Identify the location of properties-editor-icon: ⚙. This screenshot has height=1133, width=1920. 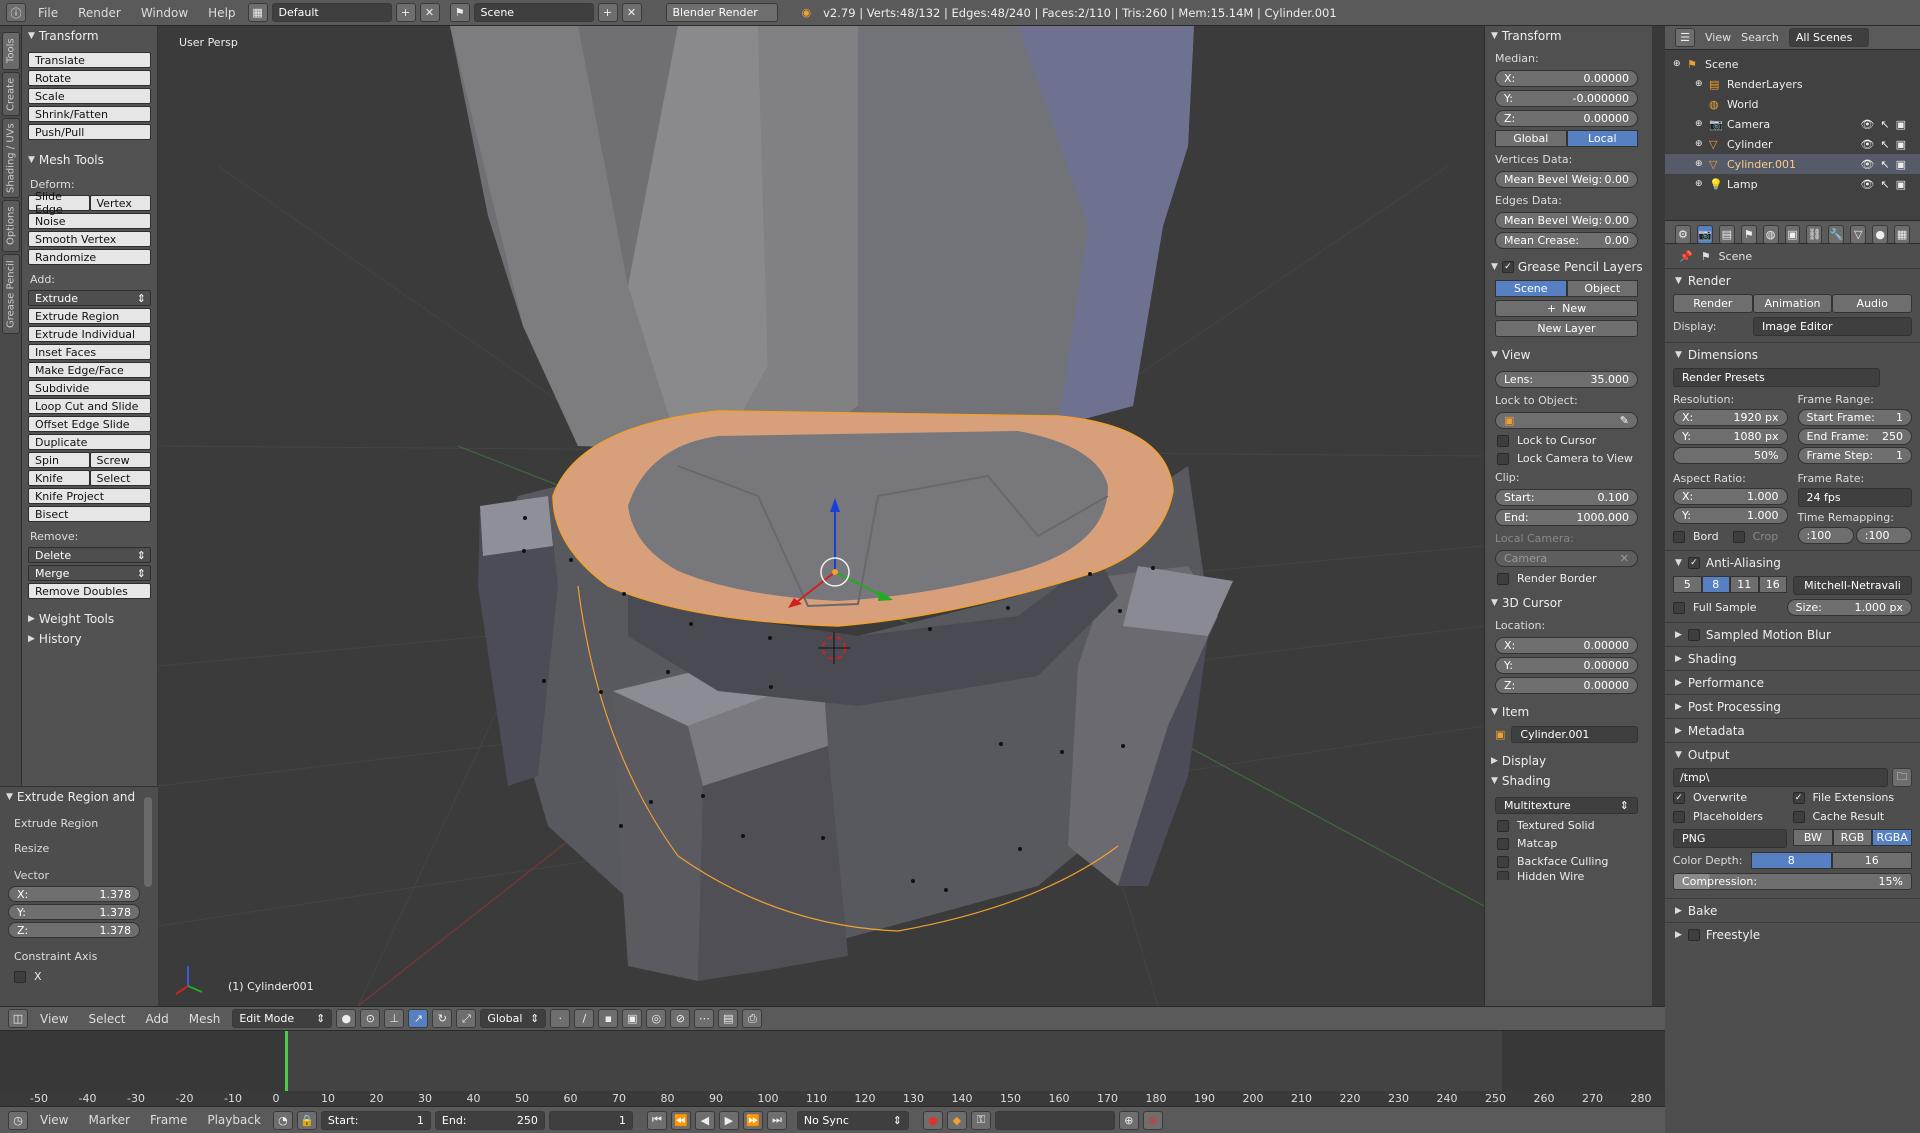
(1683, 234).